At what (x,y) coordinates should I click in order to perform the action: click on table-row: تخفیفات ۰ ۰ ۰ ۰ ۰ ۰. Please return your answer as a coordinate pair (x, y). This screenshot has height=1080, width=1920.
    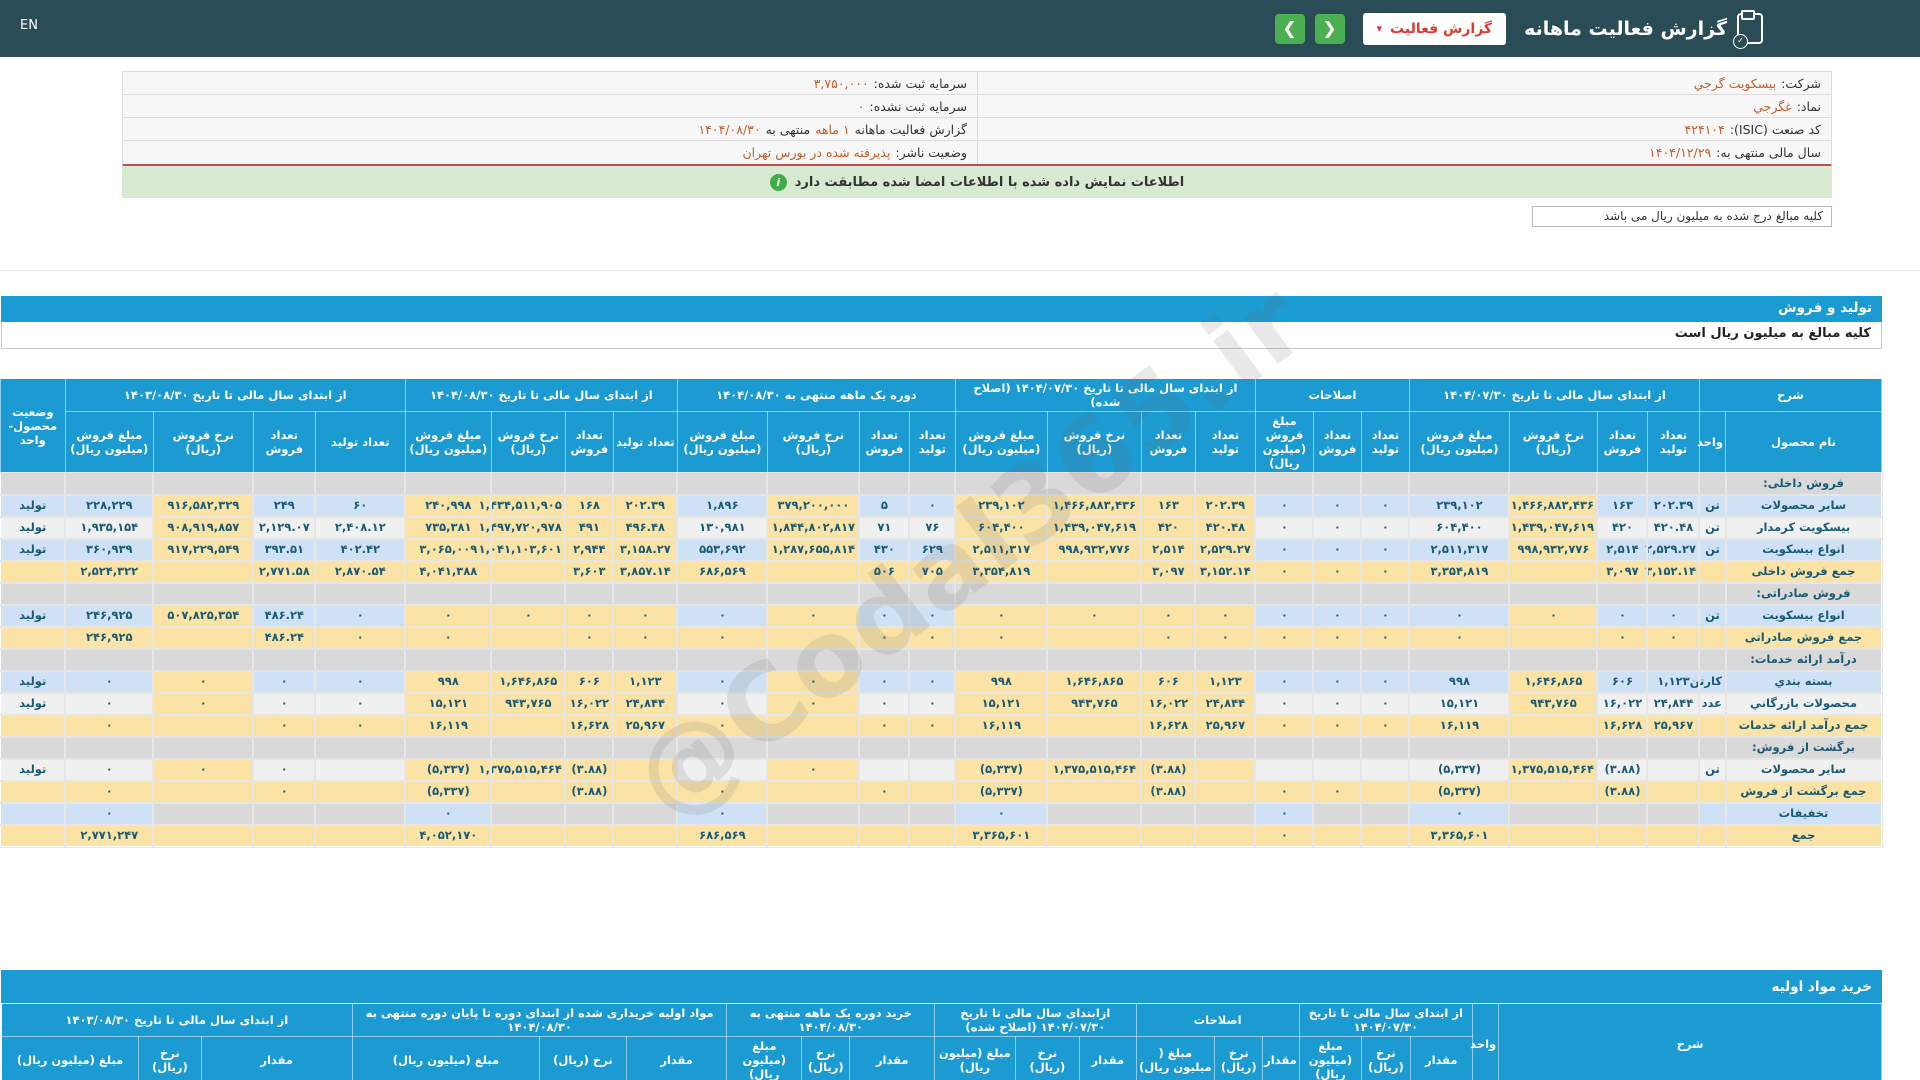
    Looking at the image, I should click on (941, 813).